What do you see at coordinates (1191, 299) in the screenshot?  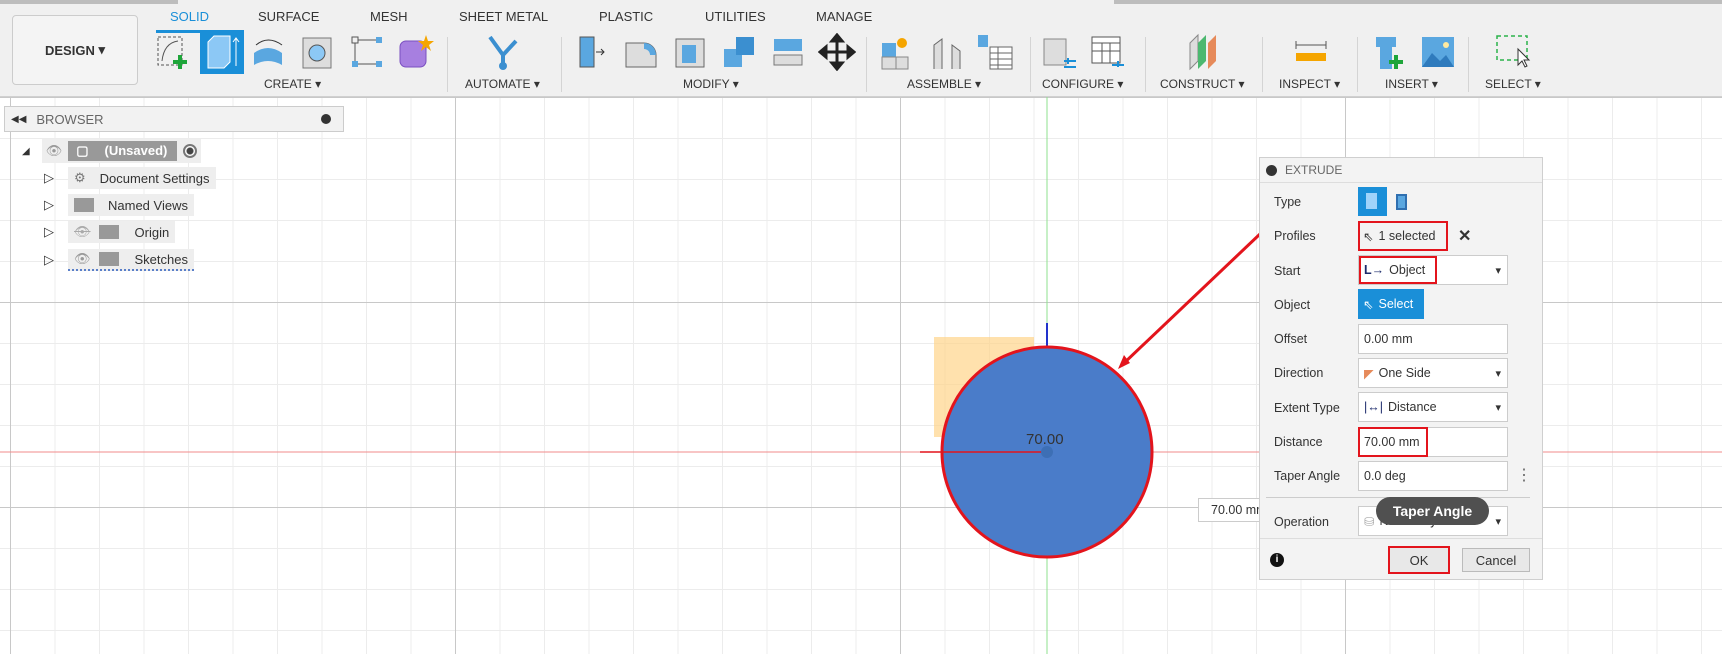 I see `annotation-arrow` at bounding box center [1191, 299].